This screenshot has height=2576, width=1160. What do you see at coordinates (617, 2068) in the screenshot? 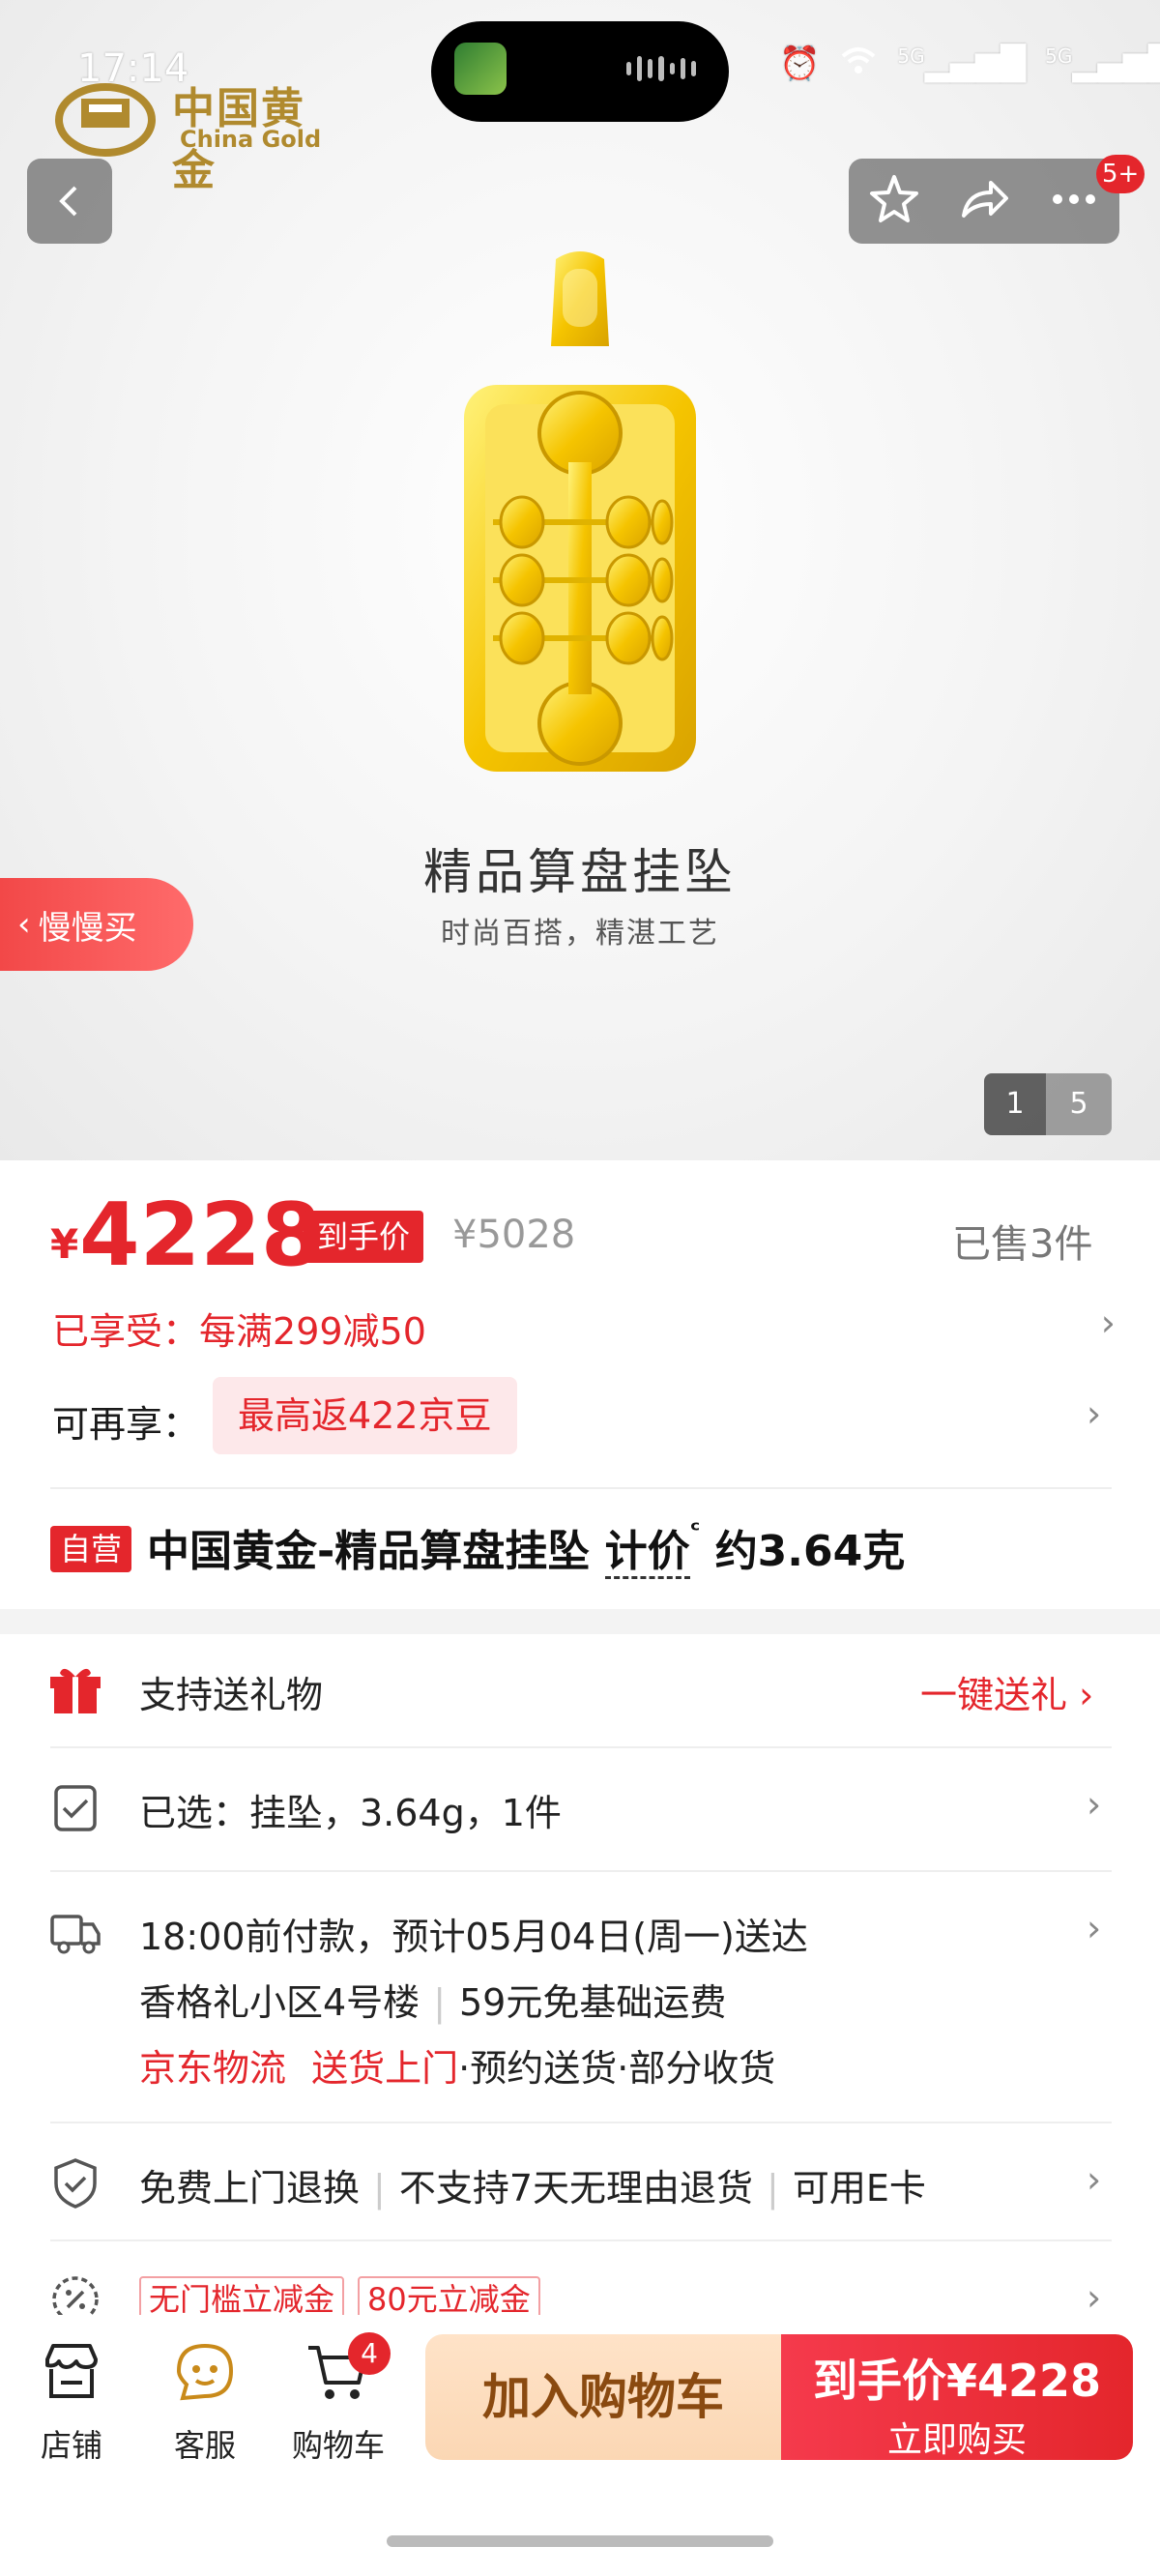
I see `delivery-extra: ·预约送货·部分收货` at bounding box center [617, 2068].